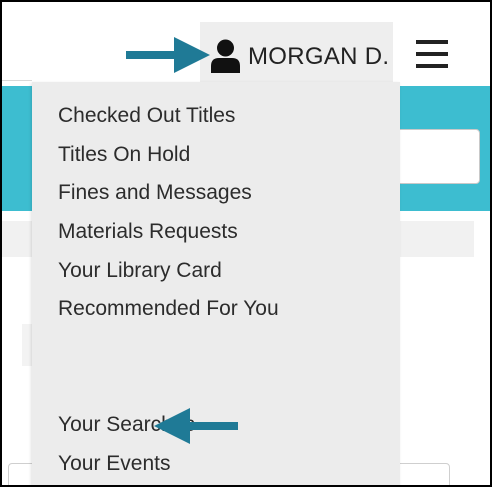  I want to click on arrow-left-icon, so click(196, 426).